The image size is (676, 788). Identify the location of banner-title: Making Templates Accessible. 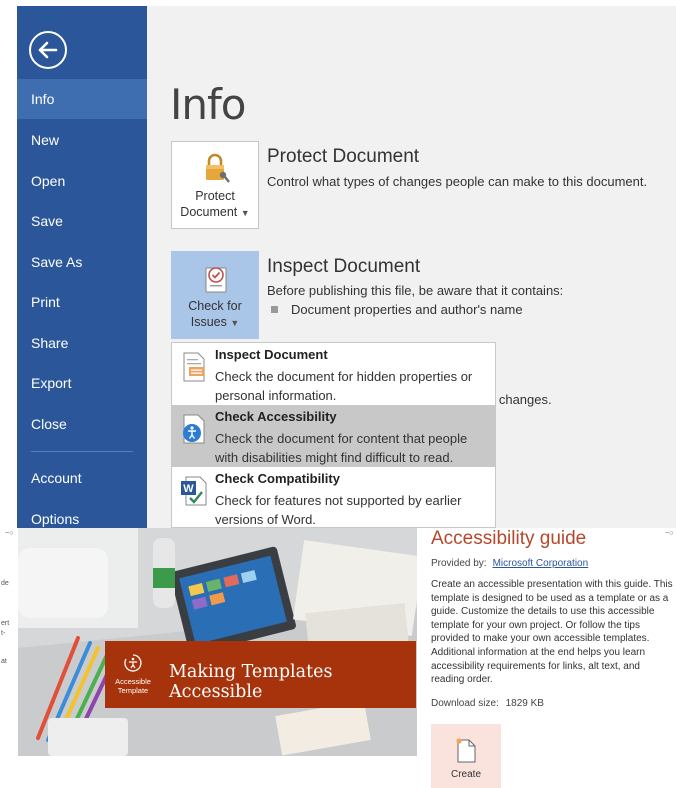
(251, 682).